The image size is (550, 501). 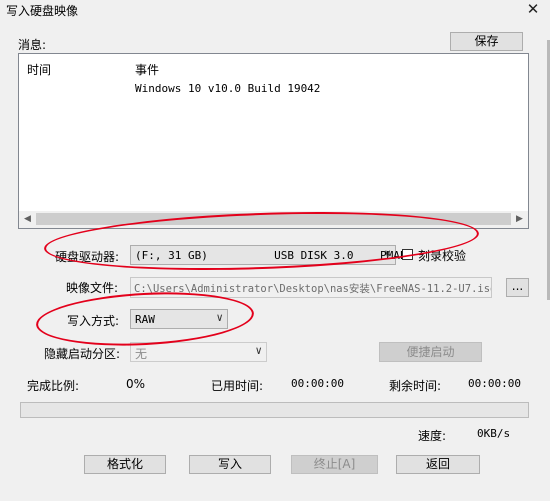 I want to click on scroll-right-icon: ▶, so click(x=519, y=219).